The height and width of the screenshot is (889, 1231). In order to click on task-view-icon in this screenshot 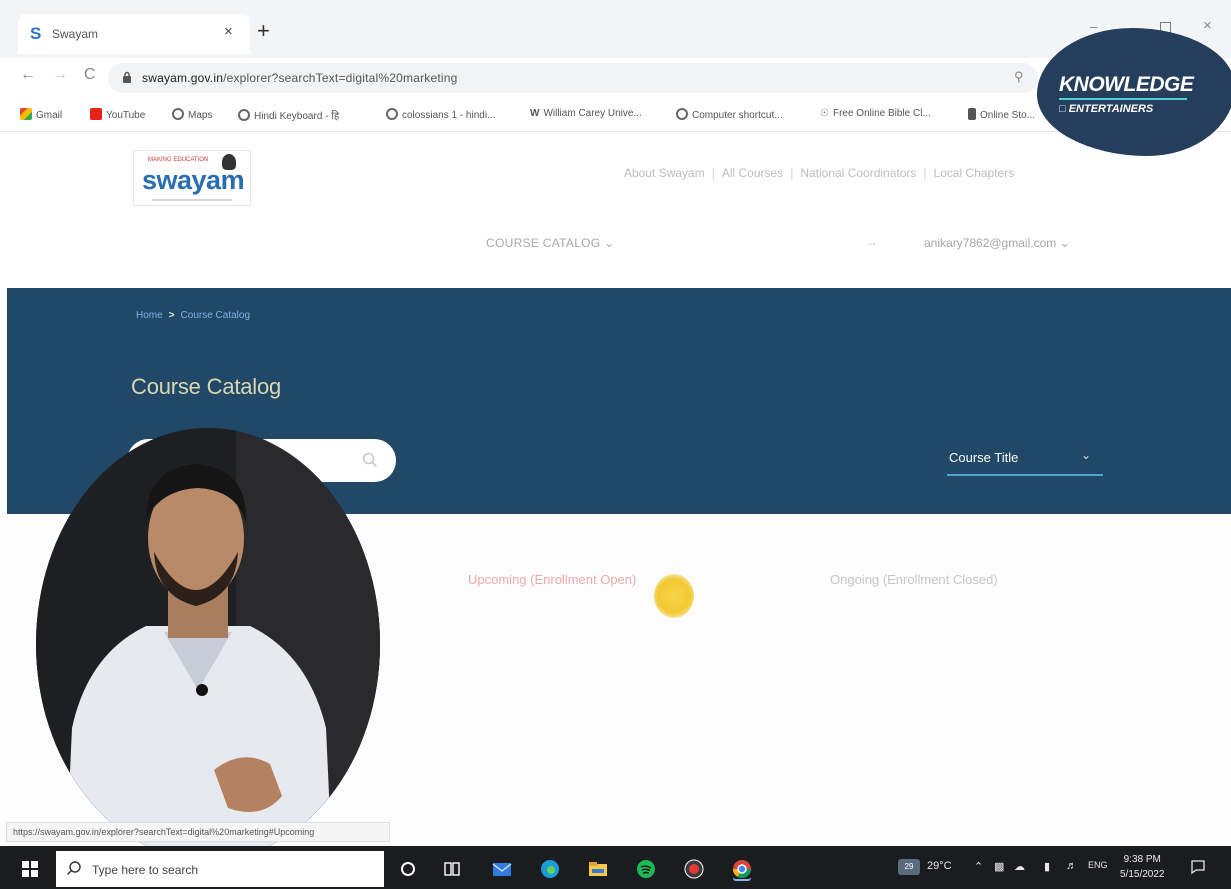, I will do `click(452, 869)`.